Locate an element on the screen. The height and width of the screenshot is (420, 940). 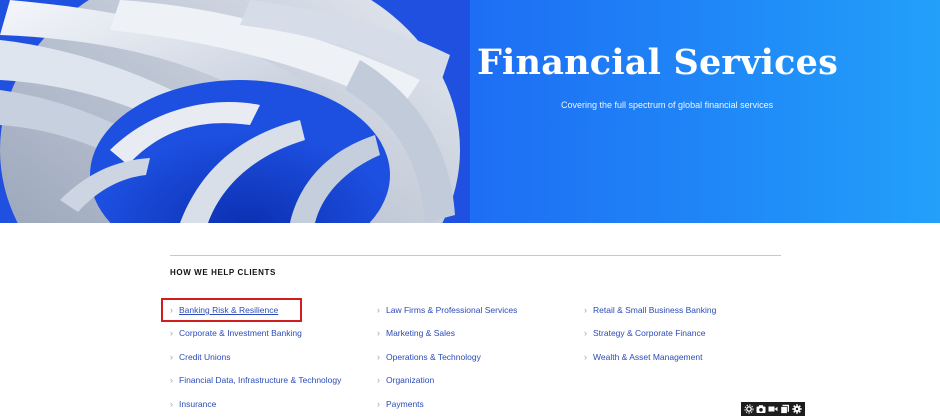
service-link-strategy-corporate-finance: › Strategy & Corporate Finance is located at coordinates (684, 334).